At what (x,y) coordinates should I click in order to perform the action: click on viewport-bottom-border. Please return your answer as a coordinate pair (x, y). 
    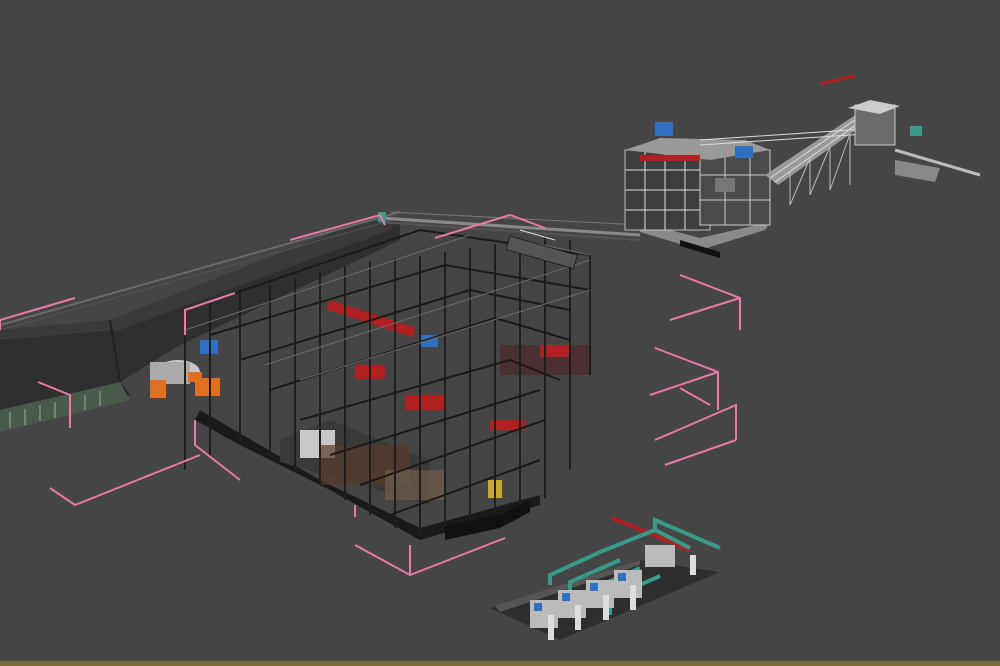
    Looking at the image, I should click on (500, 663).